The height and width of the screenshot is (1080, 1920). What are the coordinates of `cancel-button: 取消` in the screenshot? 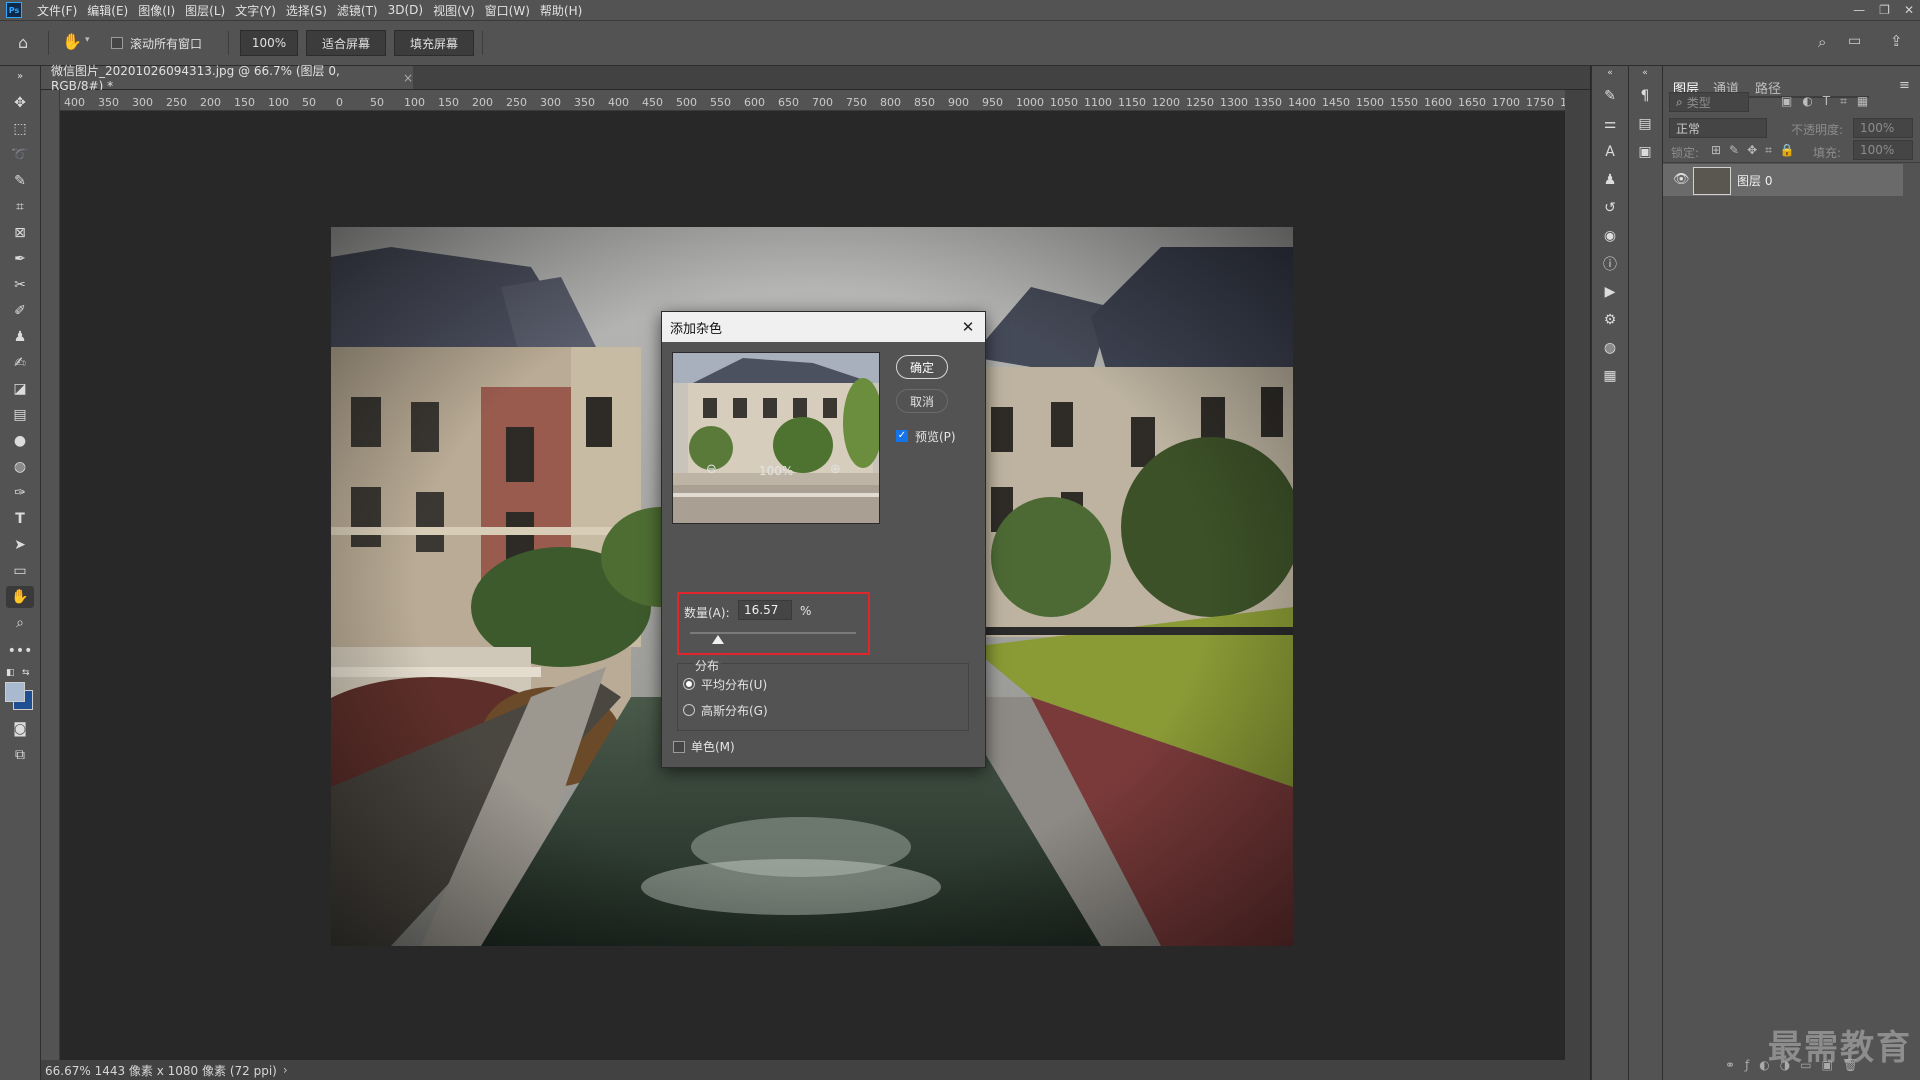 It's located at (922, 401).